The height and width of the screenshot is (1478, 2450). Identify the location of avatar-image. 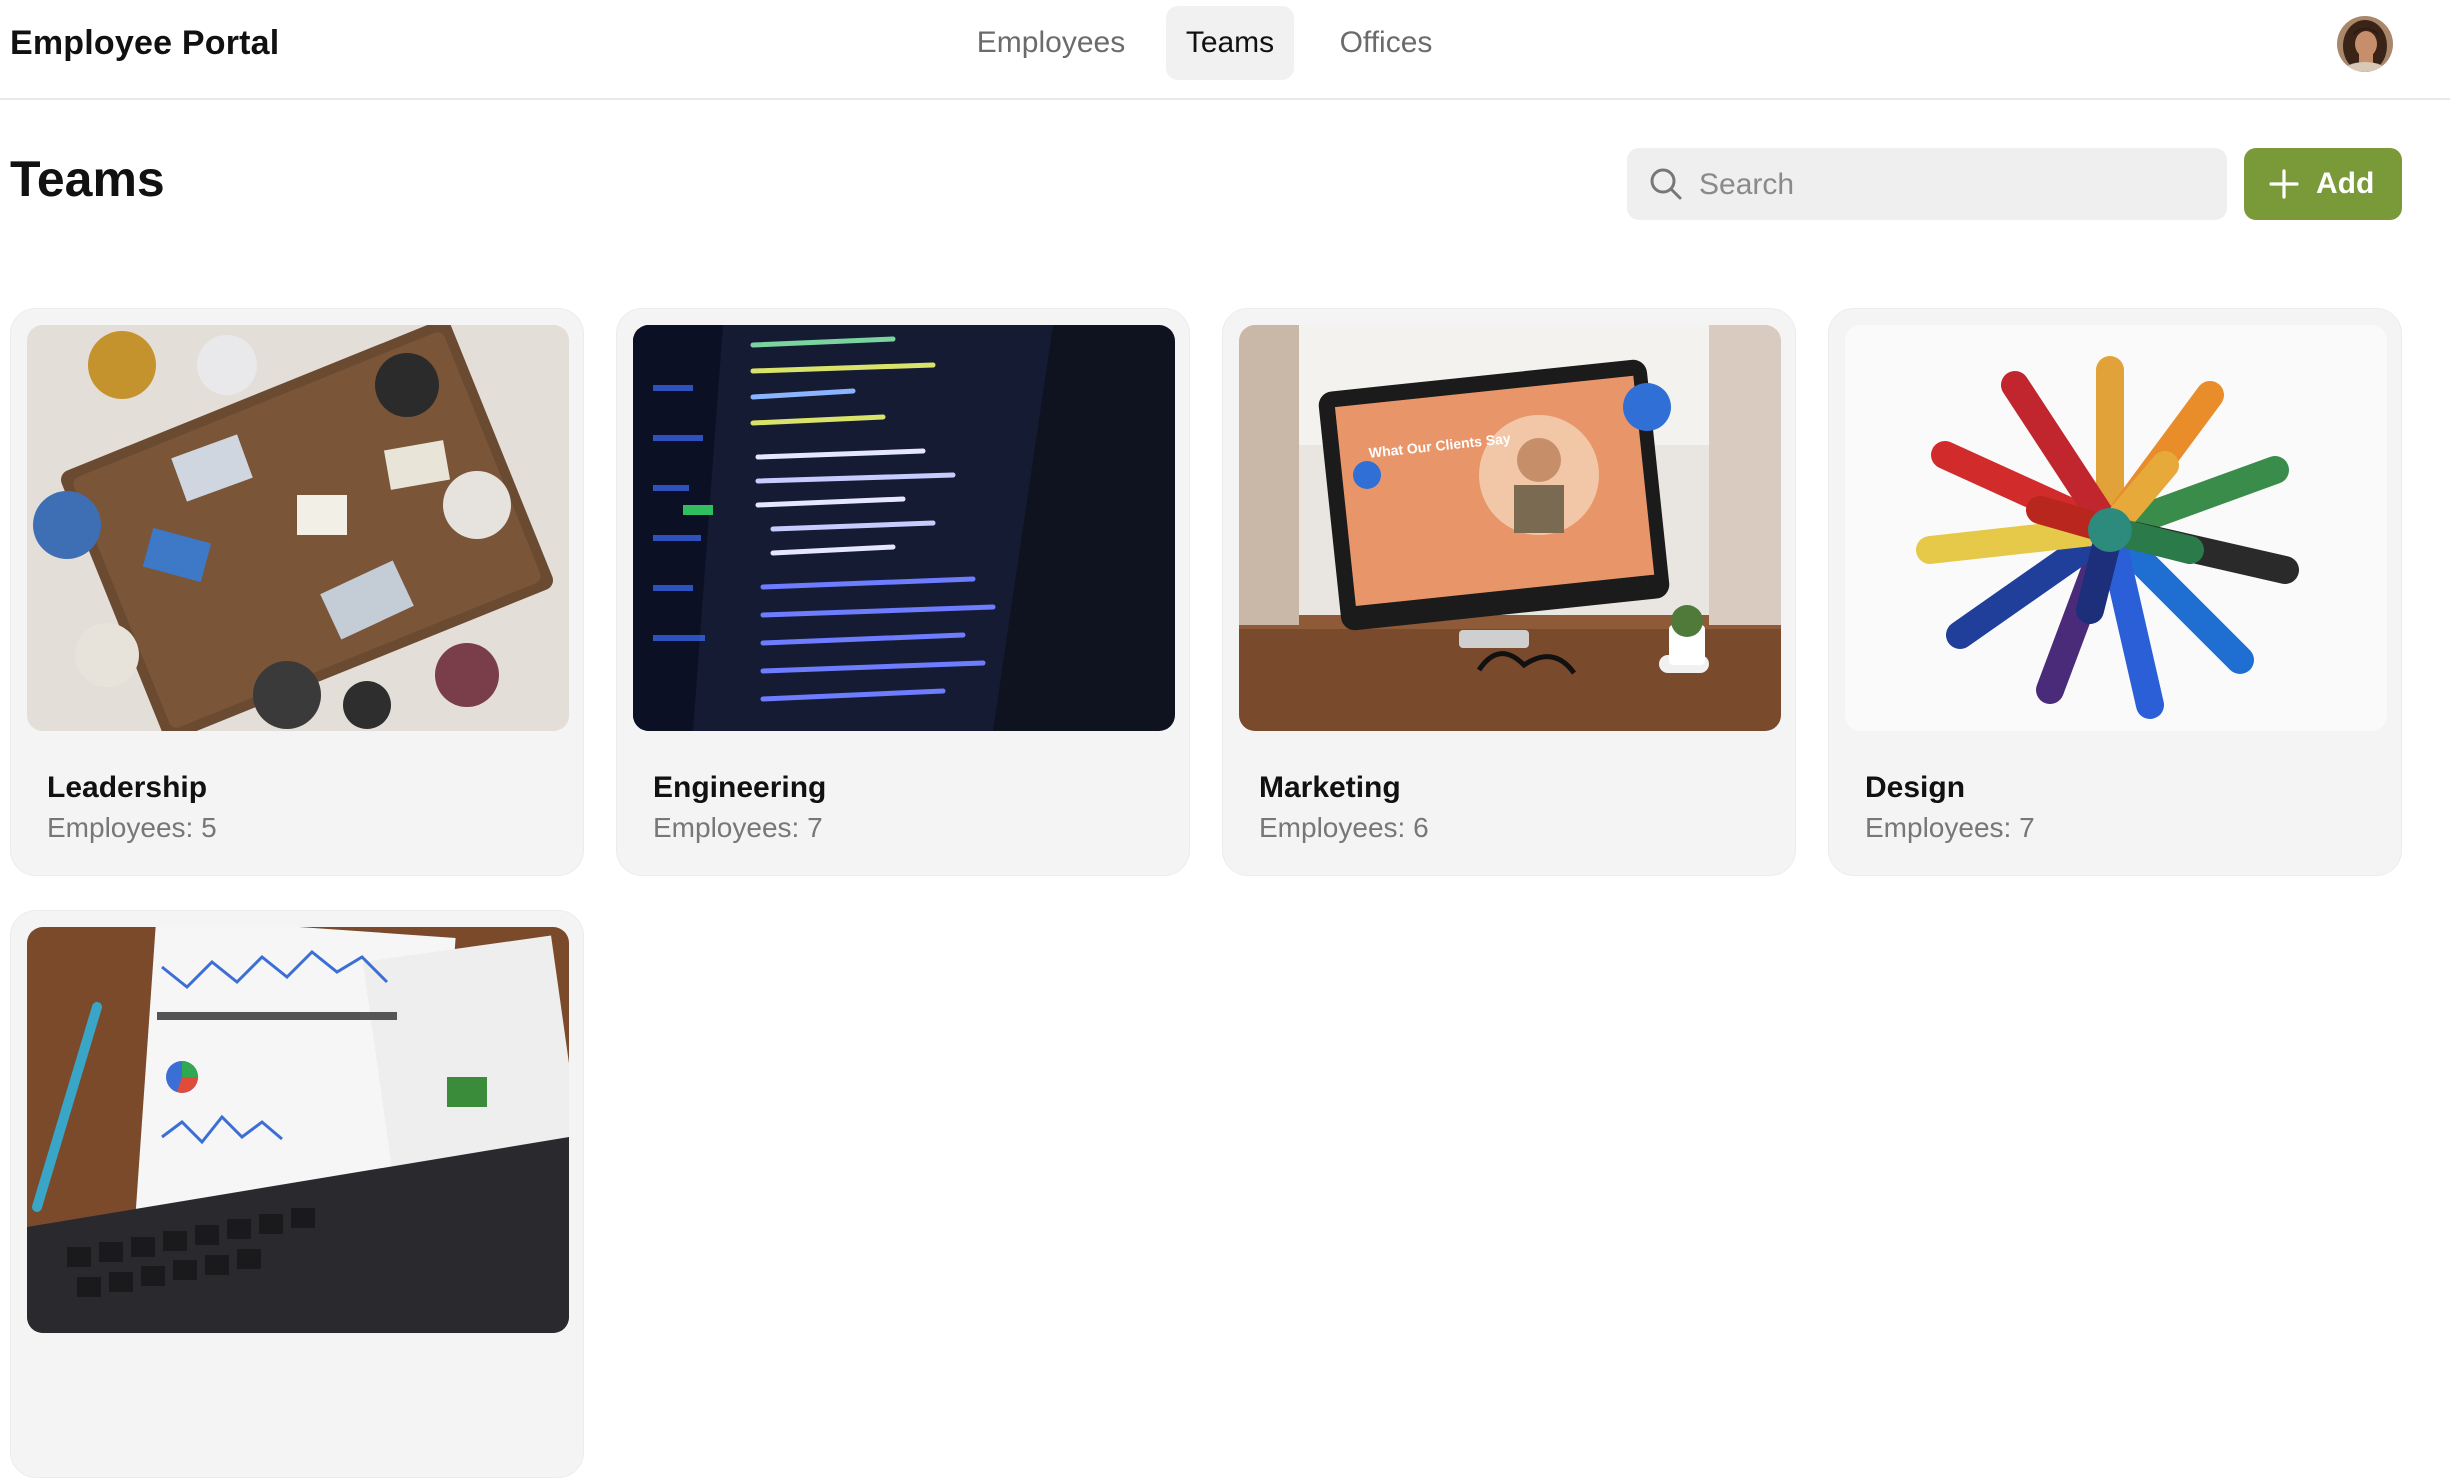
(2365, 44).